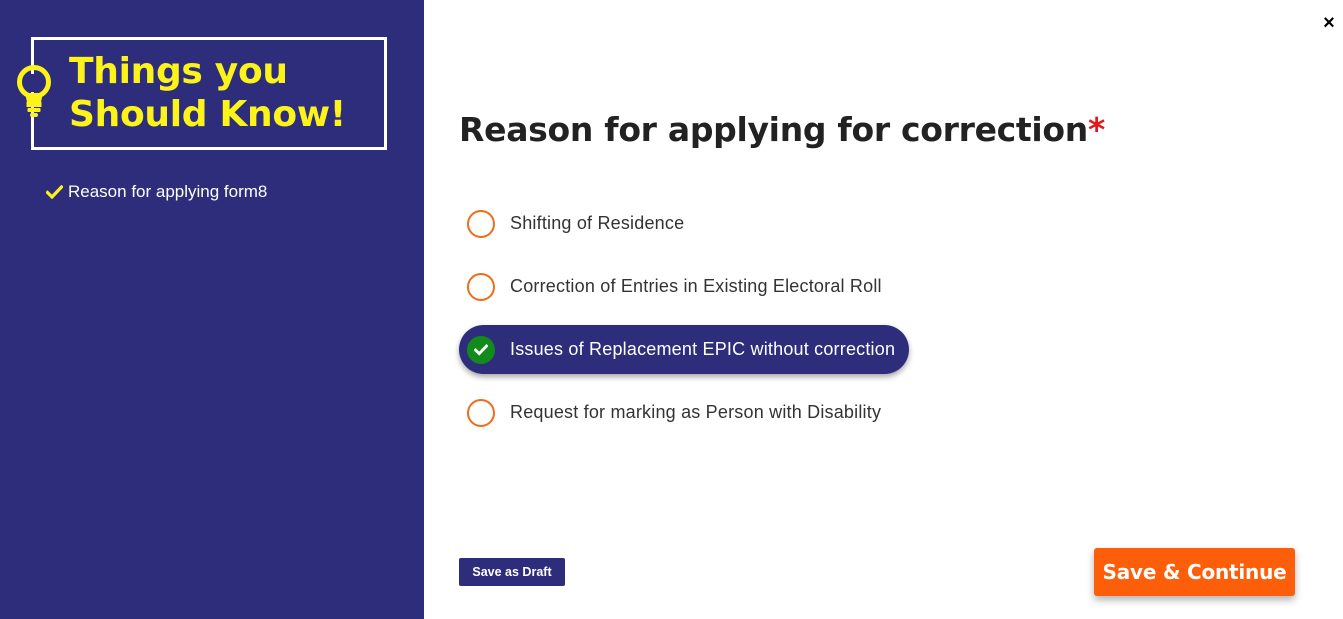 The height and width of the screenshot is (619, 1343). I want to click on close-icon: ×, so click(1329, 22).